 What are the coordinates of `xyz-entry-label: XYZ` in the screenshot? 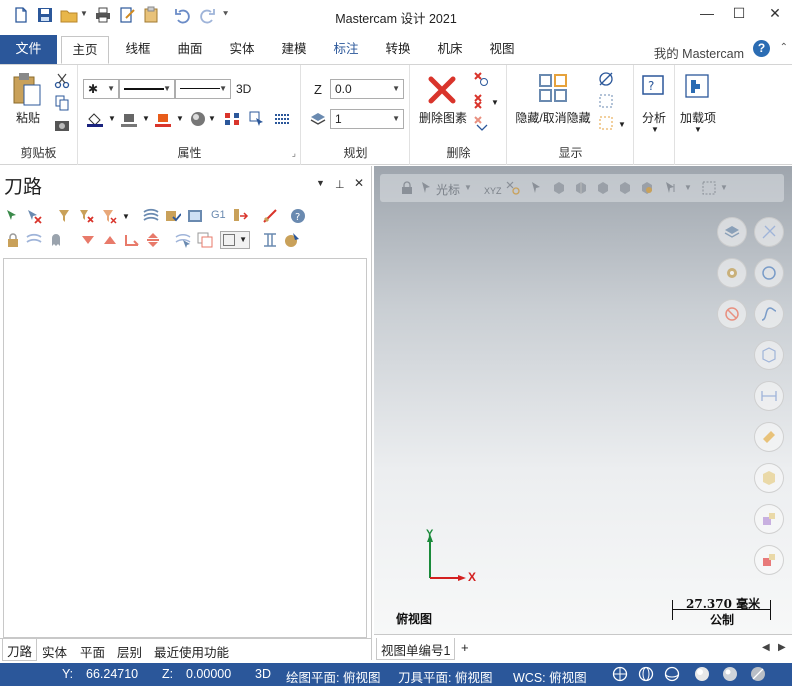 It's located at (493, 191).